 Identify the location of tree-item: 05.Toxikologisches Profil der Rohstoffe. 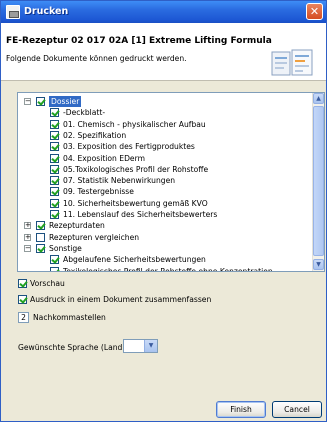
(164, 169).